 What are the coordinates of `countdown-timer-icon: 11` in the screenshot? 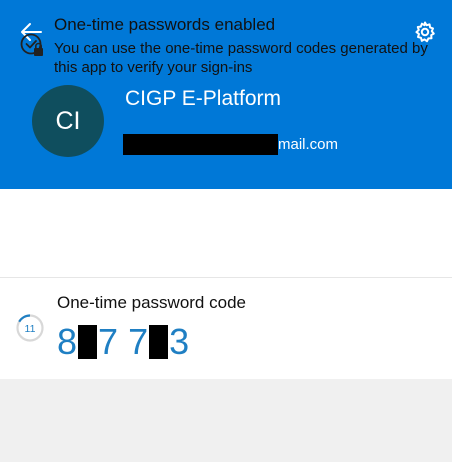 It's located at (30, 328).